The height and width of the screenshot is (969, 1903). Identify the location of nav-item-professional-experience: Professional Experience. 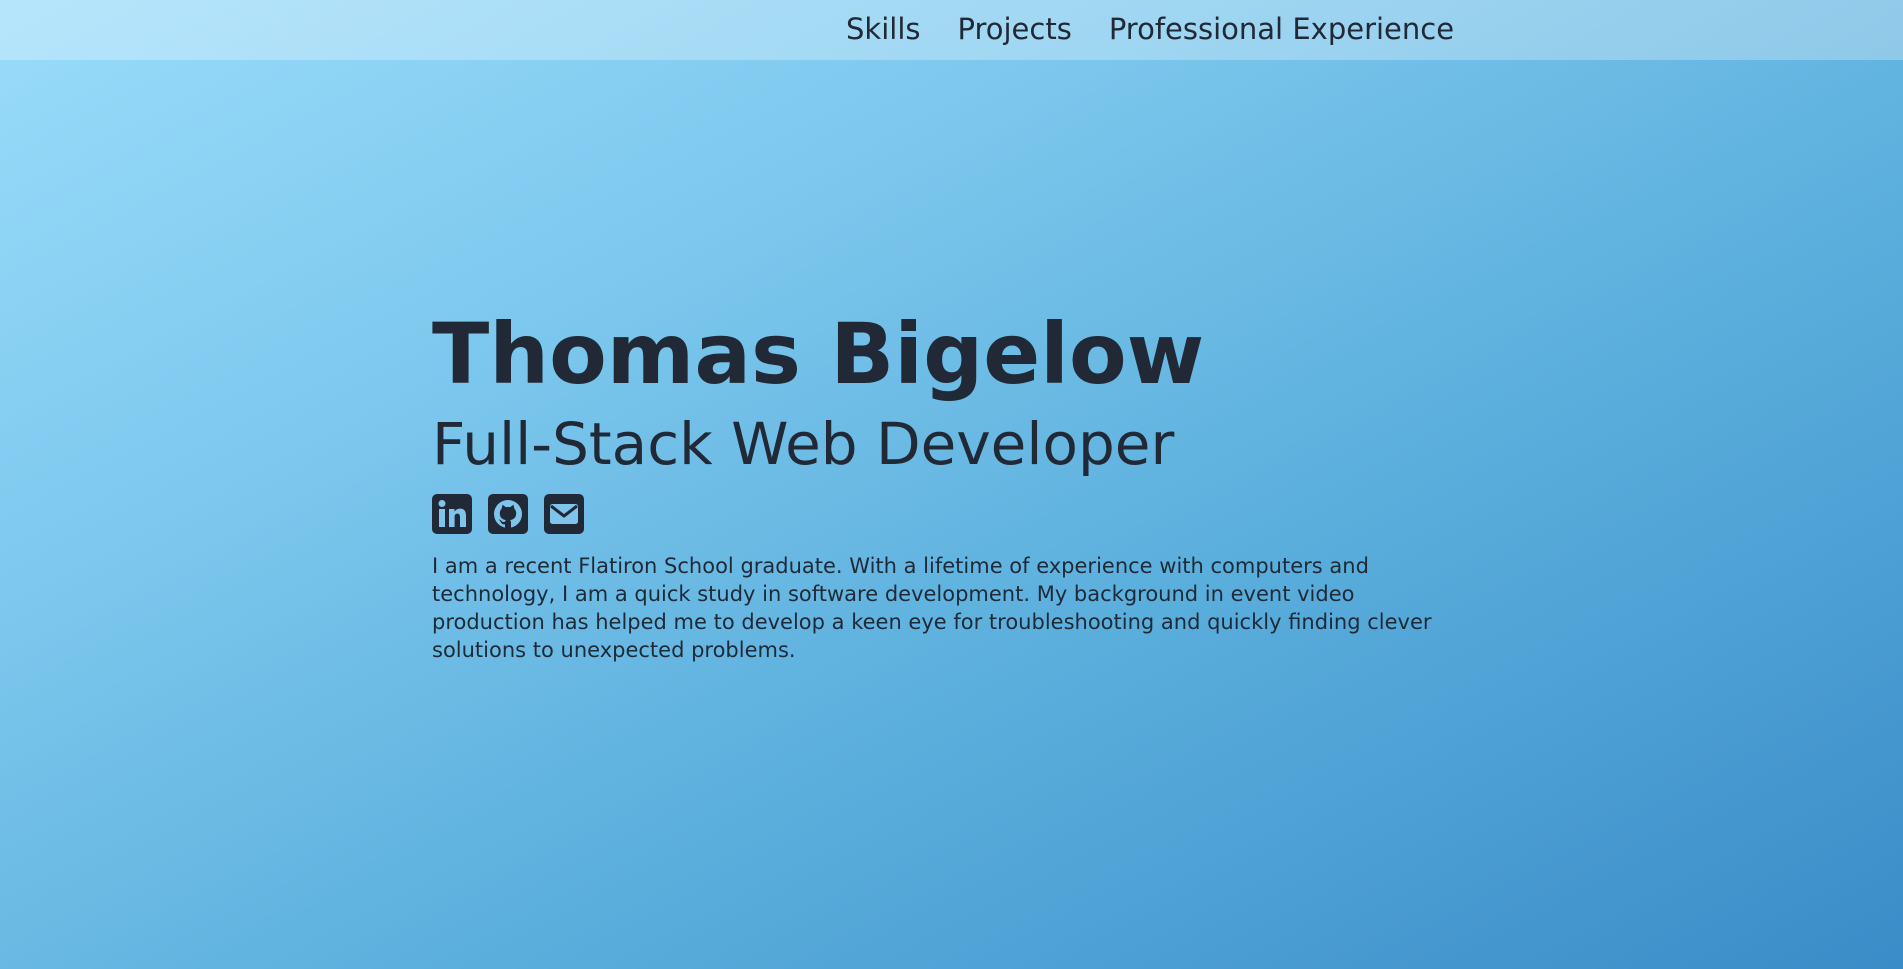
(1281, 29).